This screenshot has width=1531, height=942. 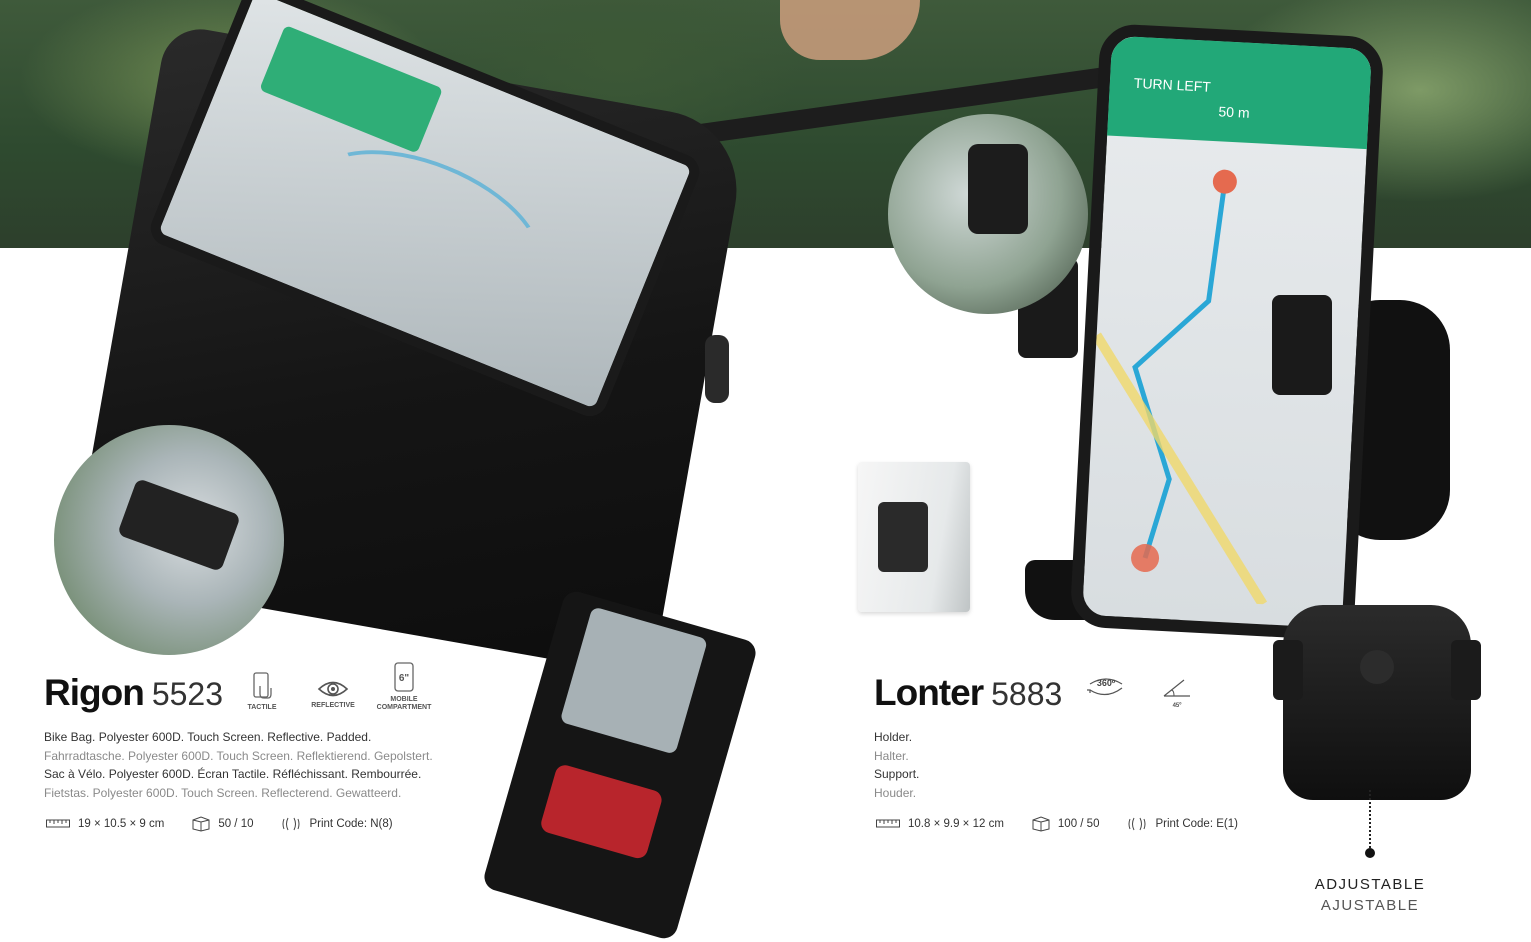 What do you see at coordinates (404, 707) in the screenshot?
I see `feature-label: COMPARTMENT` at bounding box center [404, 707].